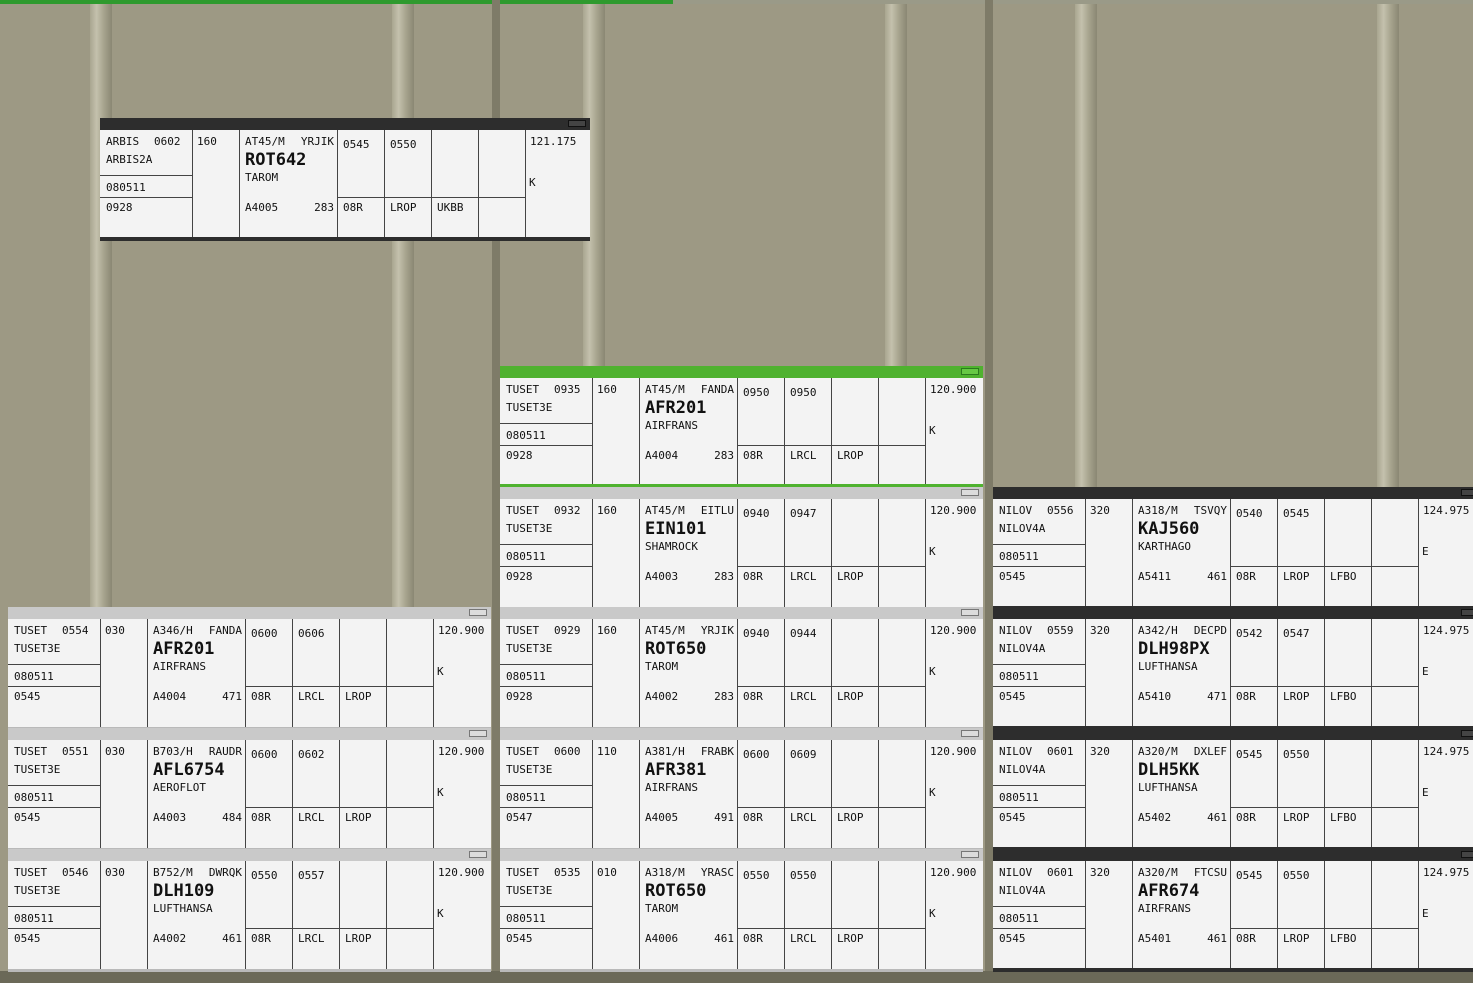 This screenshot has width=1473, height=983. Describe the element at coordinates (1181, 793) in the screenshot. I see `strip-aircraft-cell: A320/M DXLEF DLH5KK LUFTHANSA A5402 461` at that location.